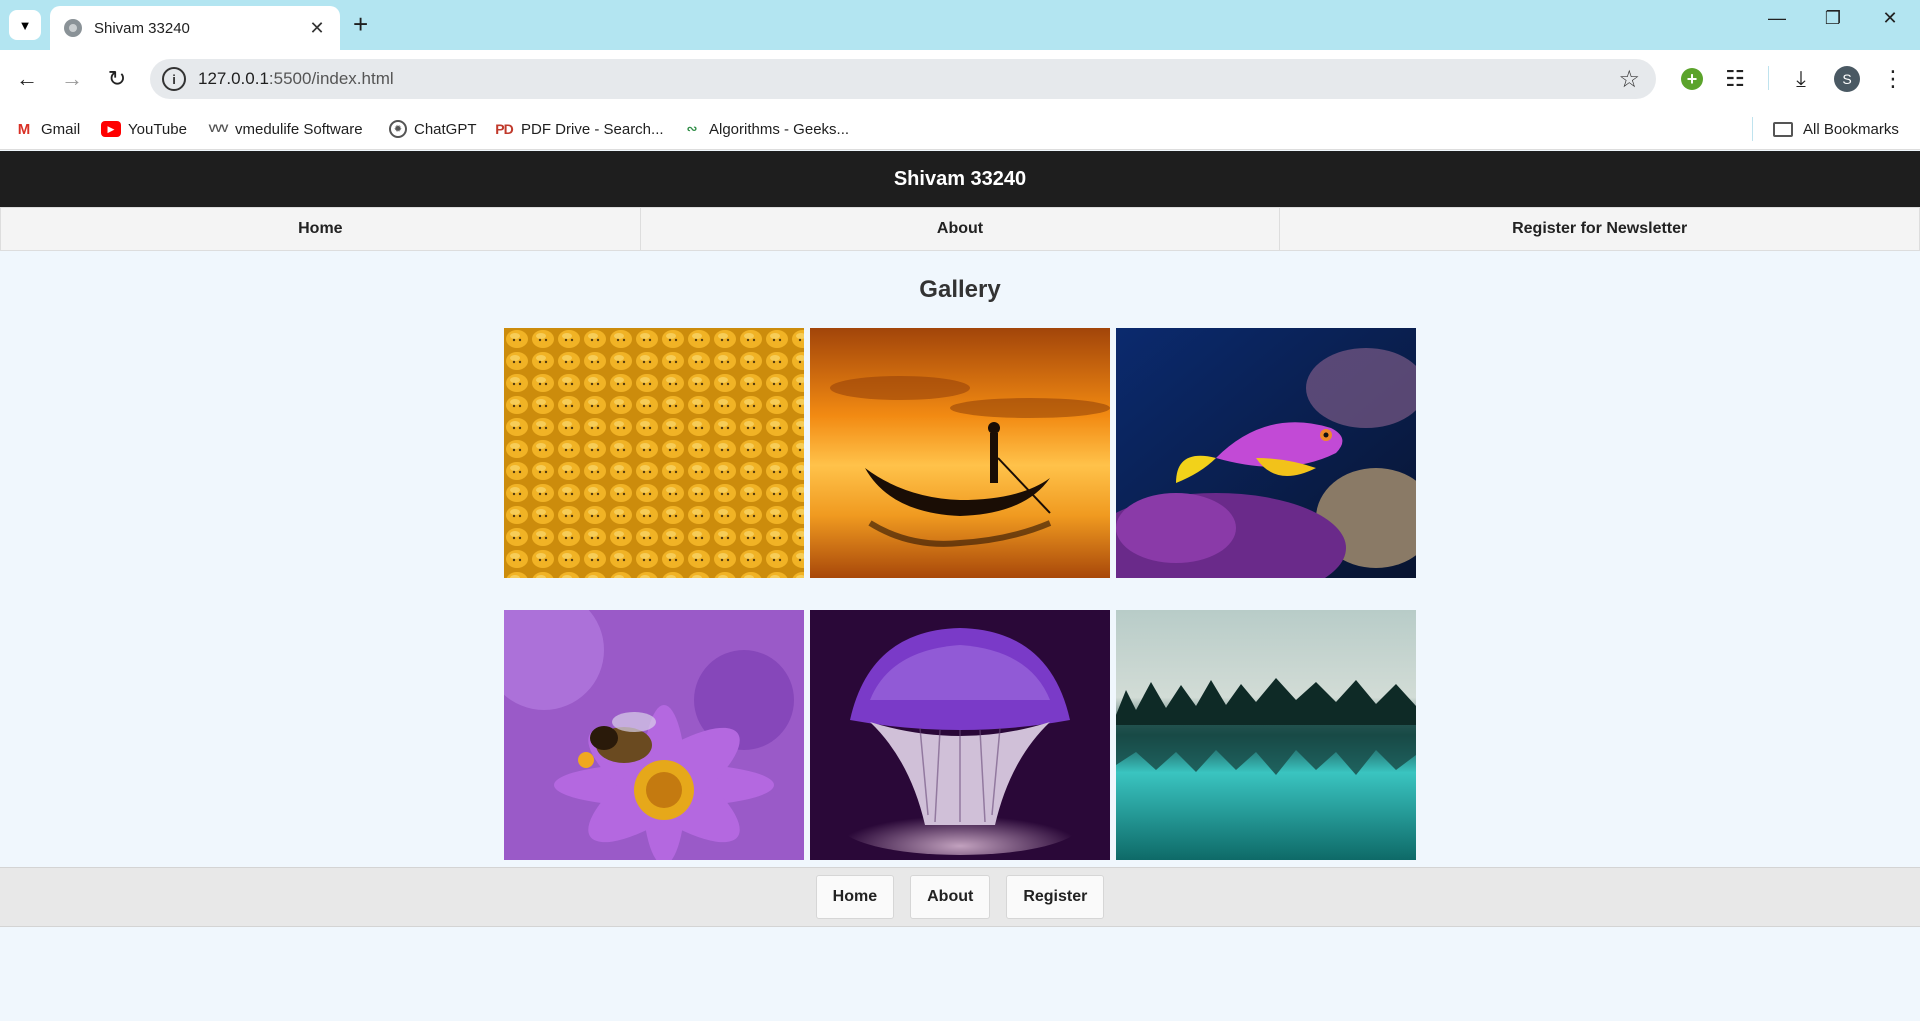 The image size is (1920, 1021). I want to click on browser-tab: Shivam 33240 ✕, so click(195, 28).